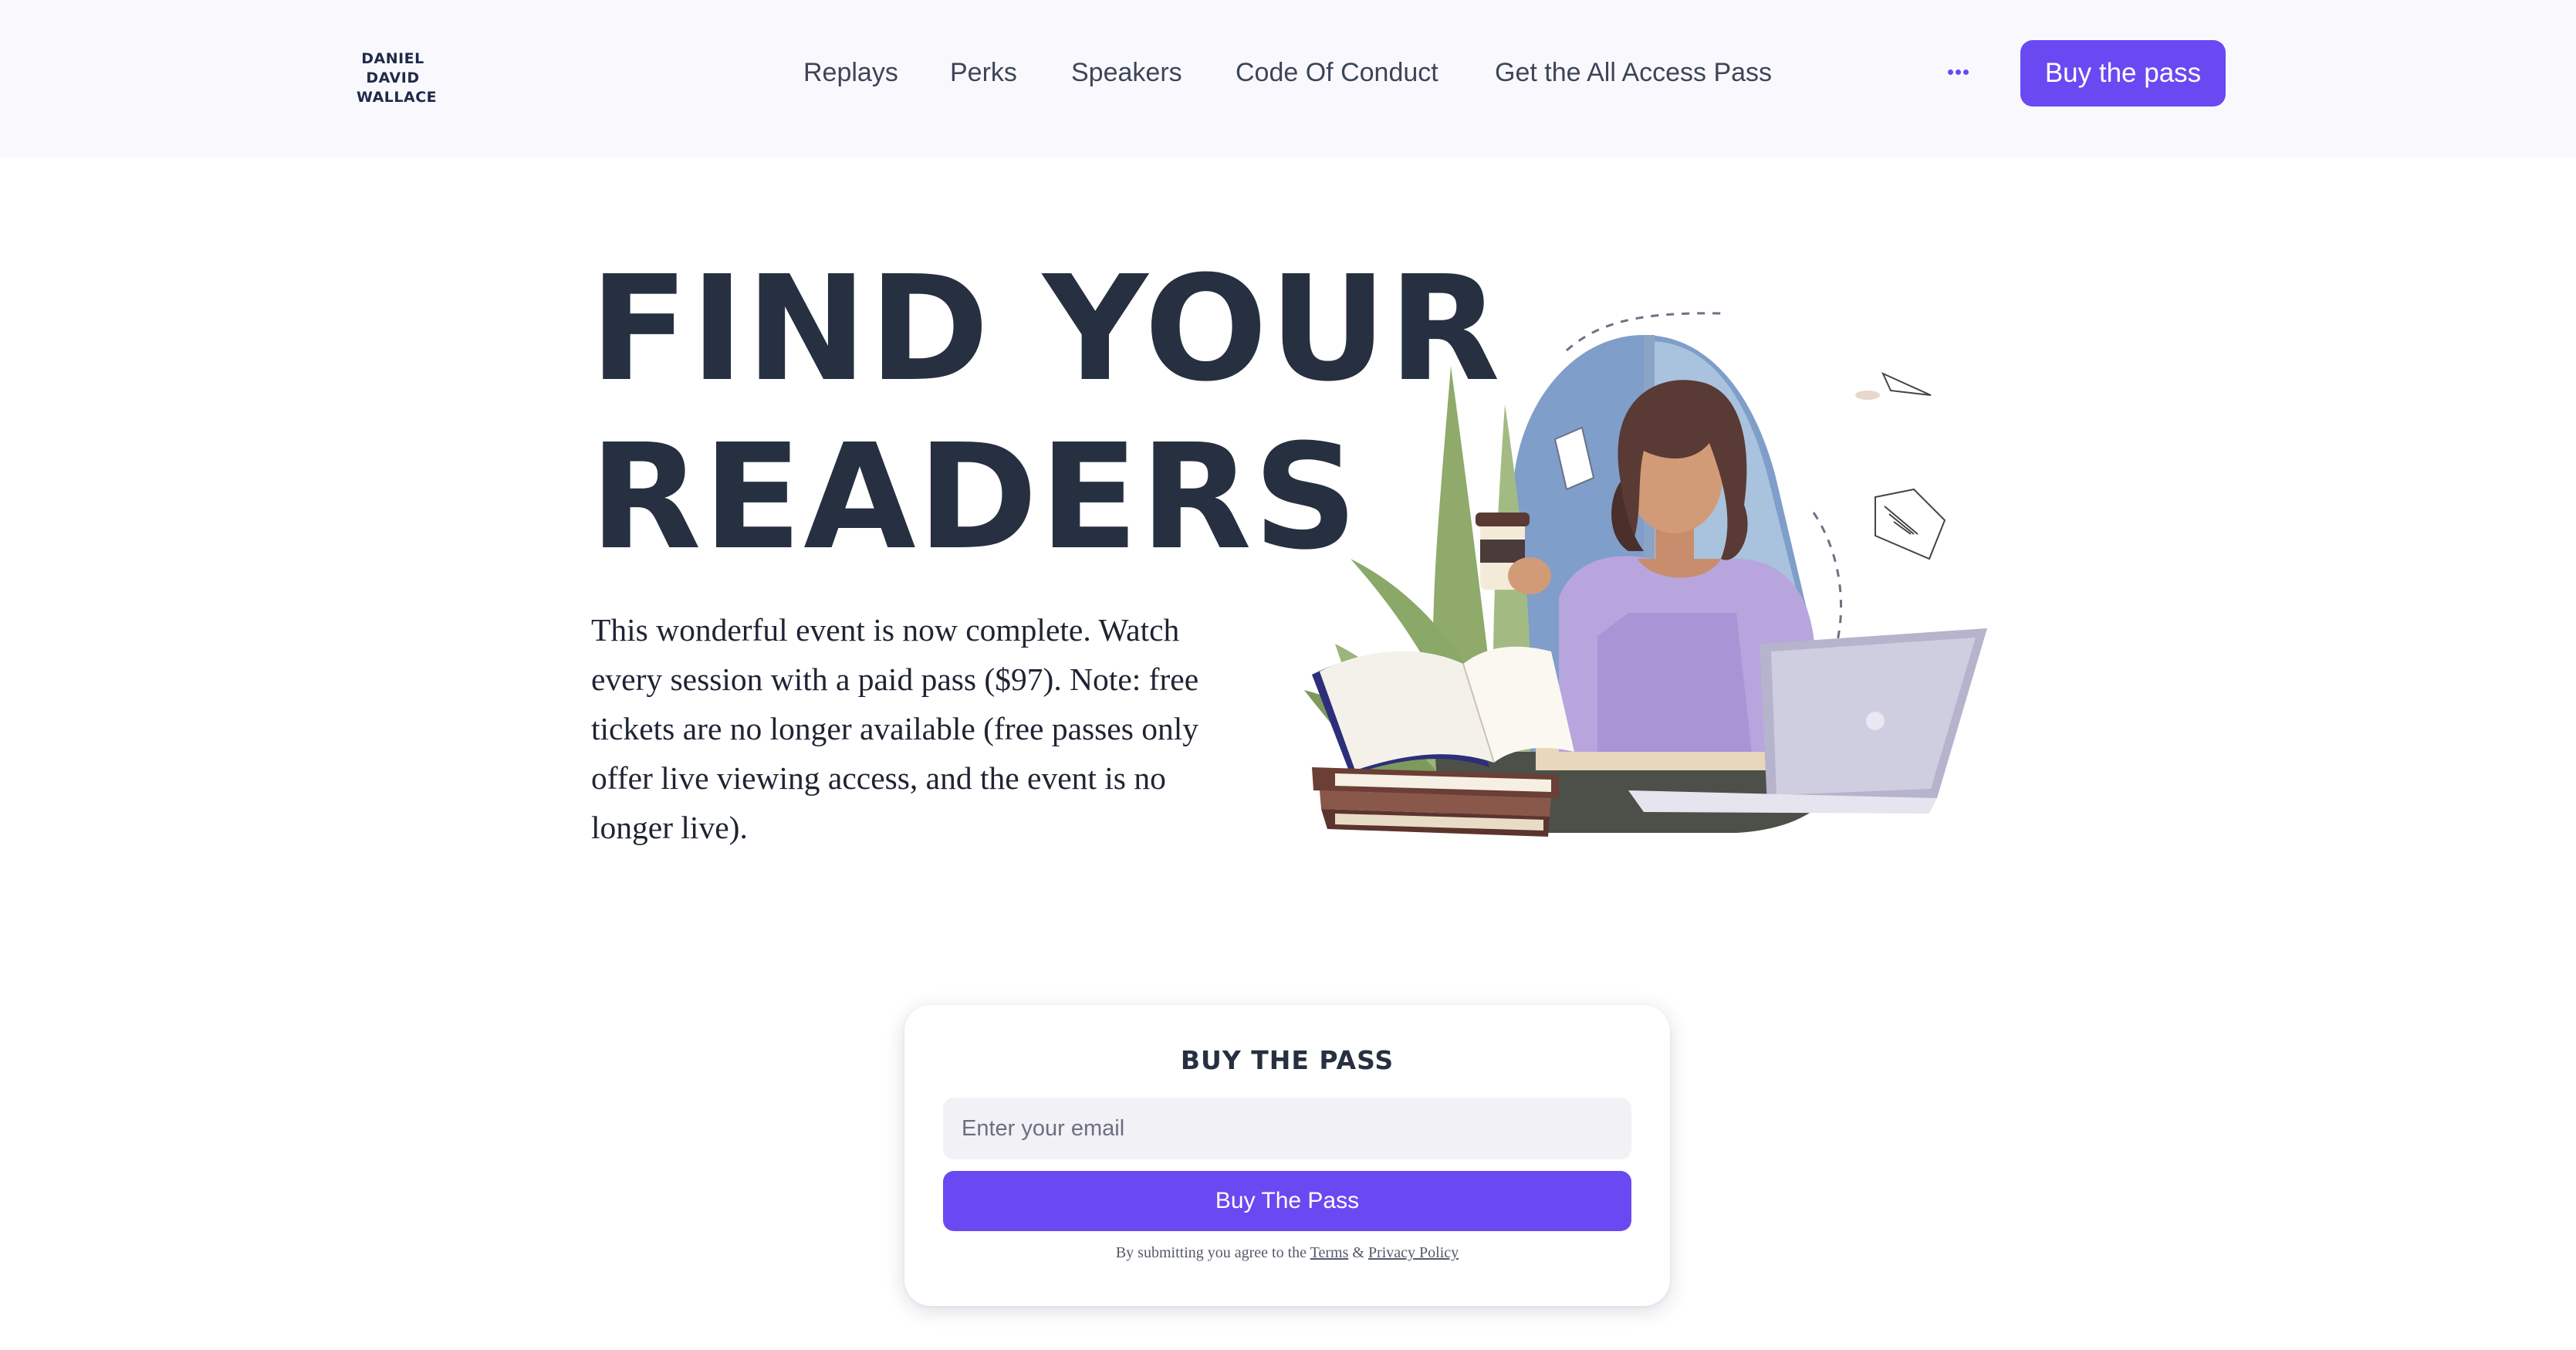  I want to click on terms-ampersand: &, so click(1358, 1252).